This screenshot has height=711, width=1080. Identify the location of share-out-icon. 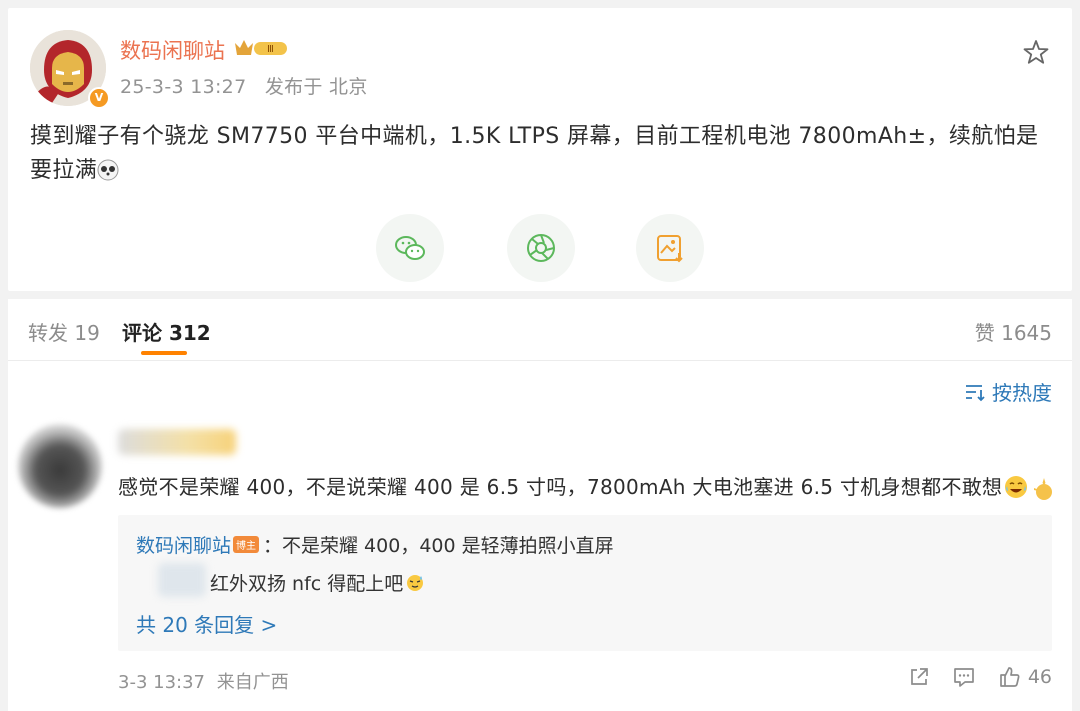
(919, 676).